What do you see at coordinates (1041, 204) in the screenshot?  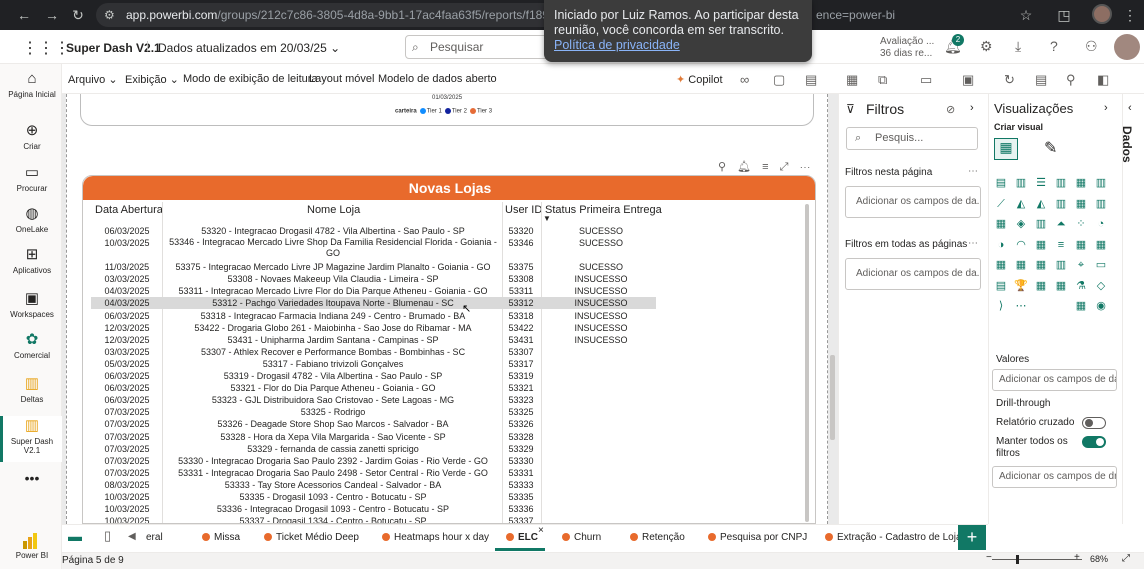 I see `visual-type-icon: ◭` at bounding box center [1041, 204].